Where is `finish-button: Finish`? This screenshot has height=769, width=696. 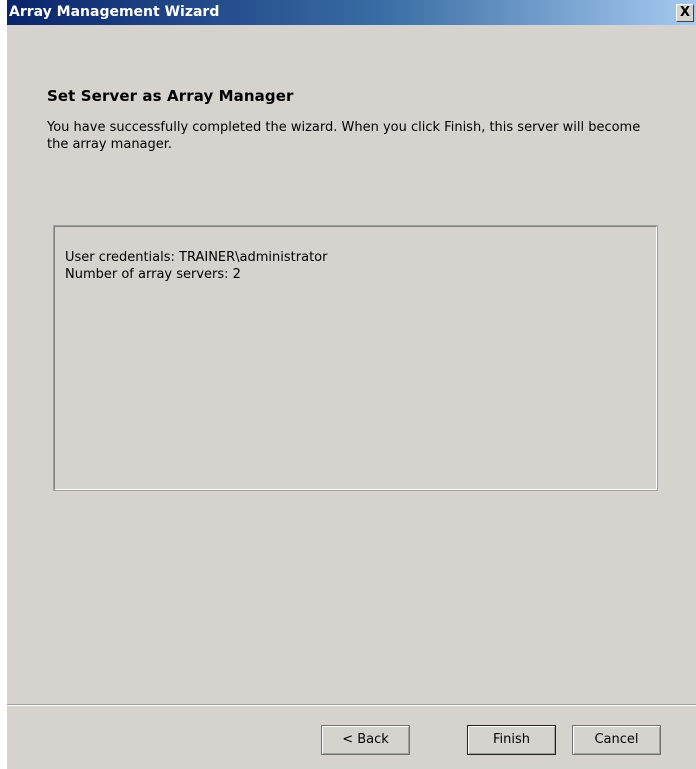 finish-button: Finish is located at coordinates (511, 740).